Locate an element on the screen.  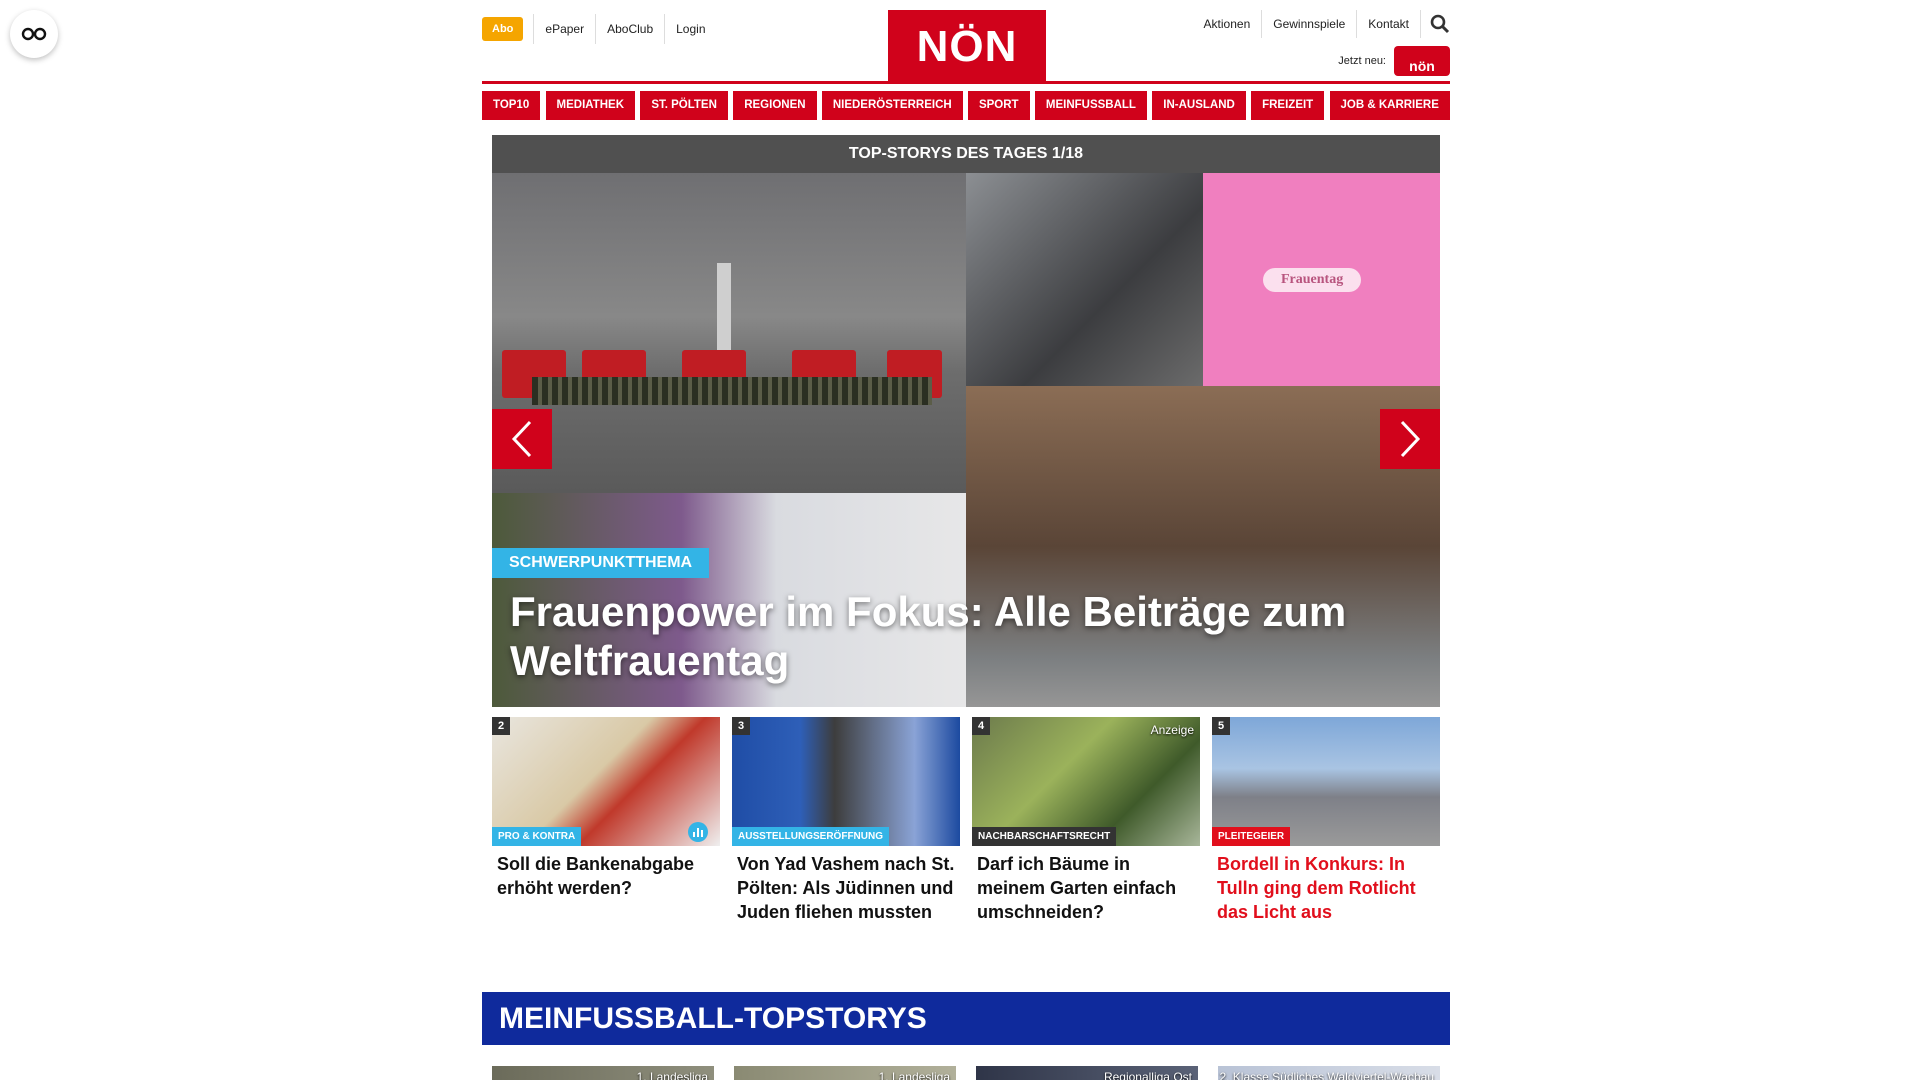
epaper-link: ePaper is located at coordinates (564, 29).